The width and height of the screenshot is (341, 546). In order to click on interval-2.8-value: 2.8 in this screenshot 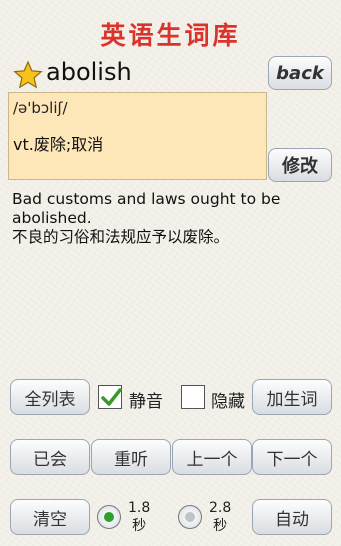, I will do `click(220, 508)`.